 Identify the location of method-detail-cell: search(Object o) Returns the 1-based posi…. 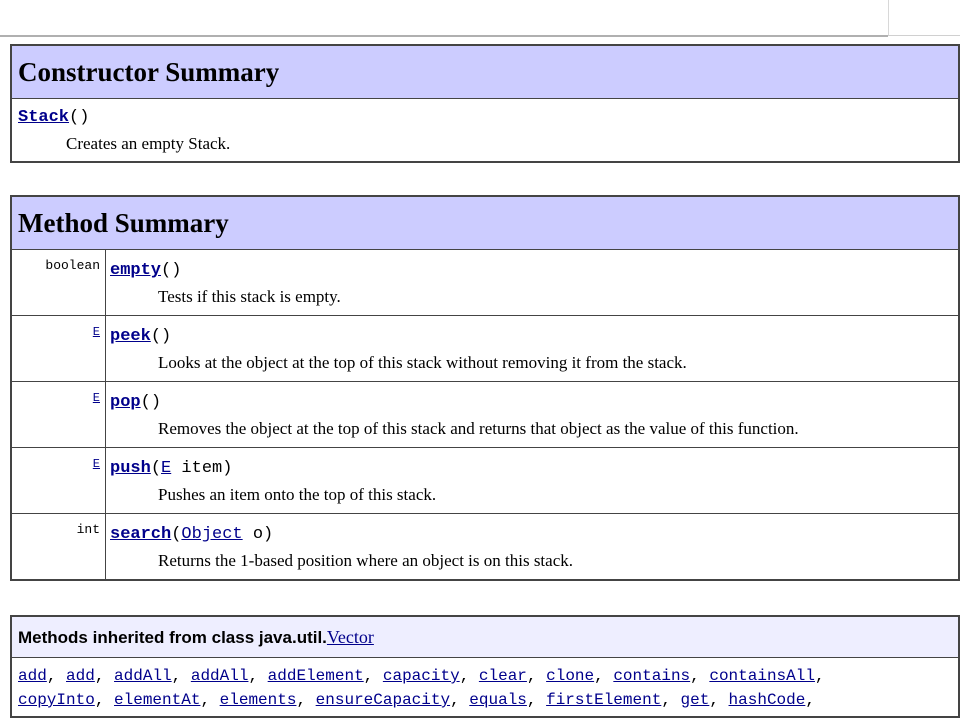
(532, 547).